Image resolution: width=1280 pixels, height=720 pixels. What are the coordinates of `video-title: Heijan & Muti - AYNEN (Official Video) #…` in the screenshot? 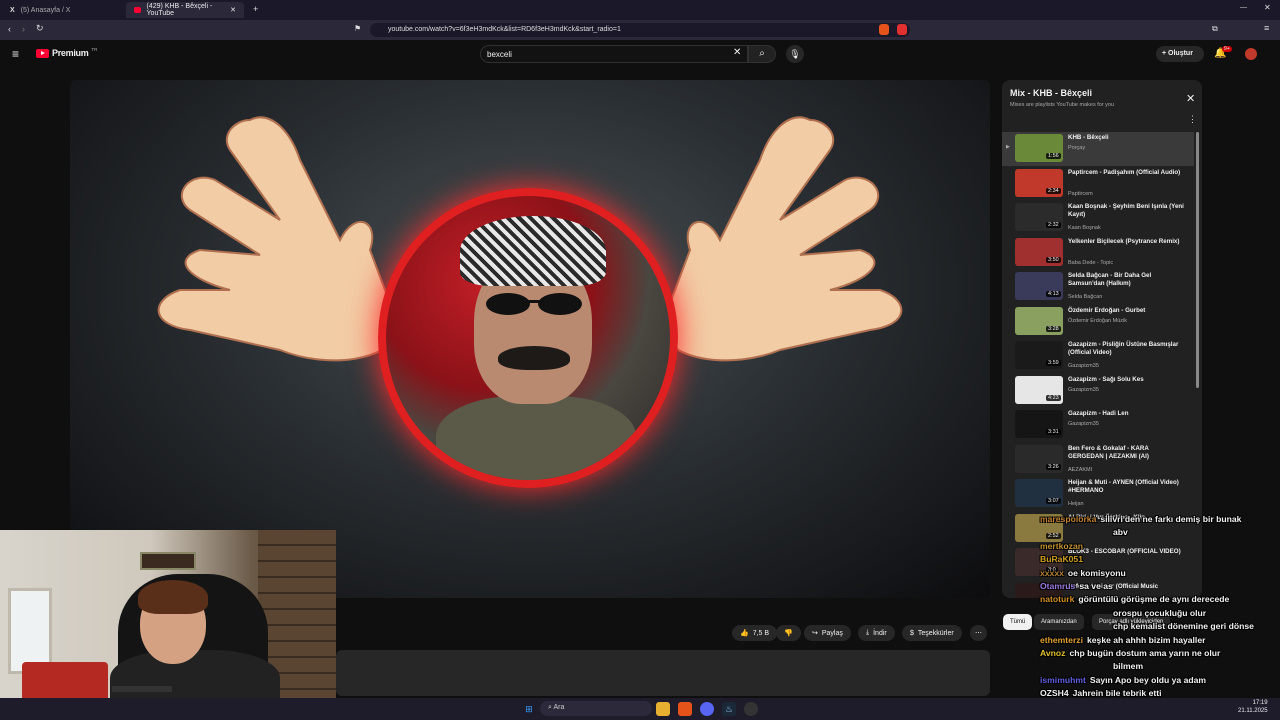 It's located at (1127, 487).